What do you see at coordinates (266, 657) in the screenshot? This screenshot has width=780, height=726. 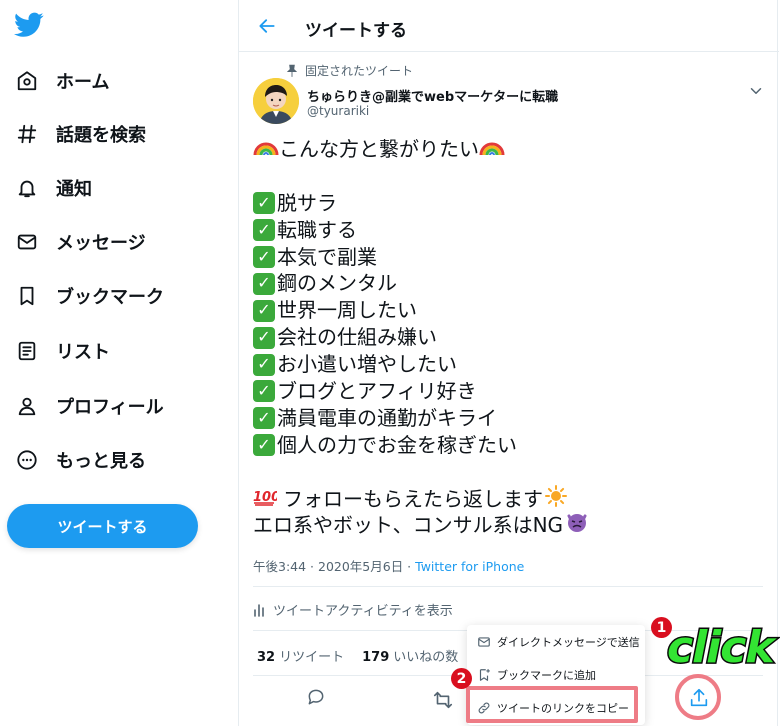 I see `retweet-count: 32` at bounding box center [266, 657].